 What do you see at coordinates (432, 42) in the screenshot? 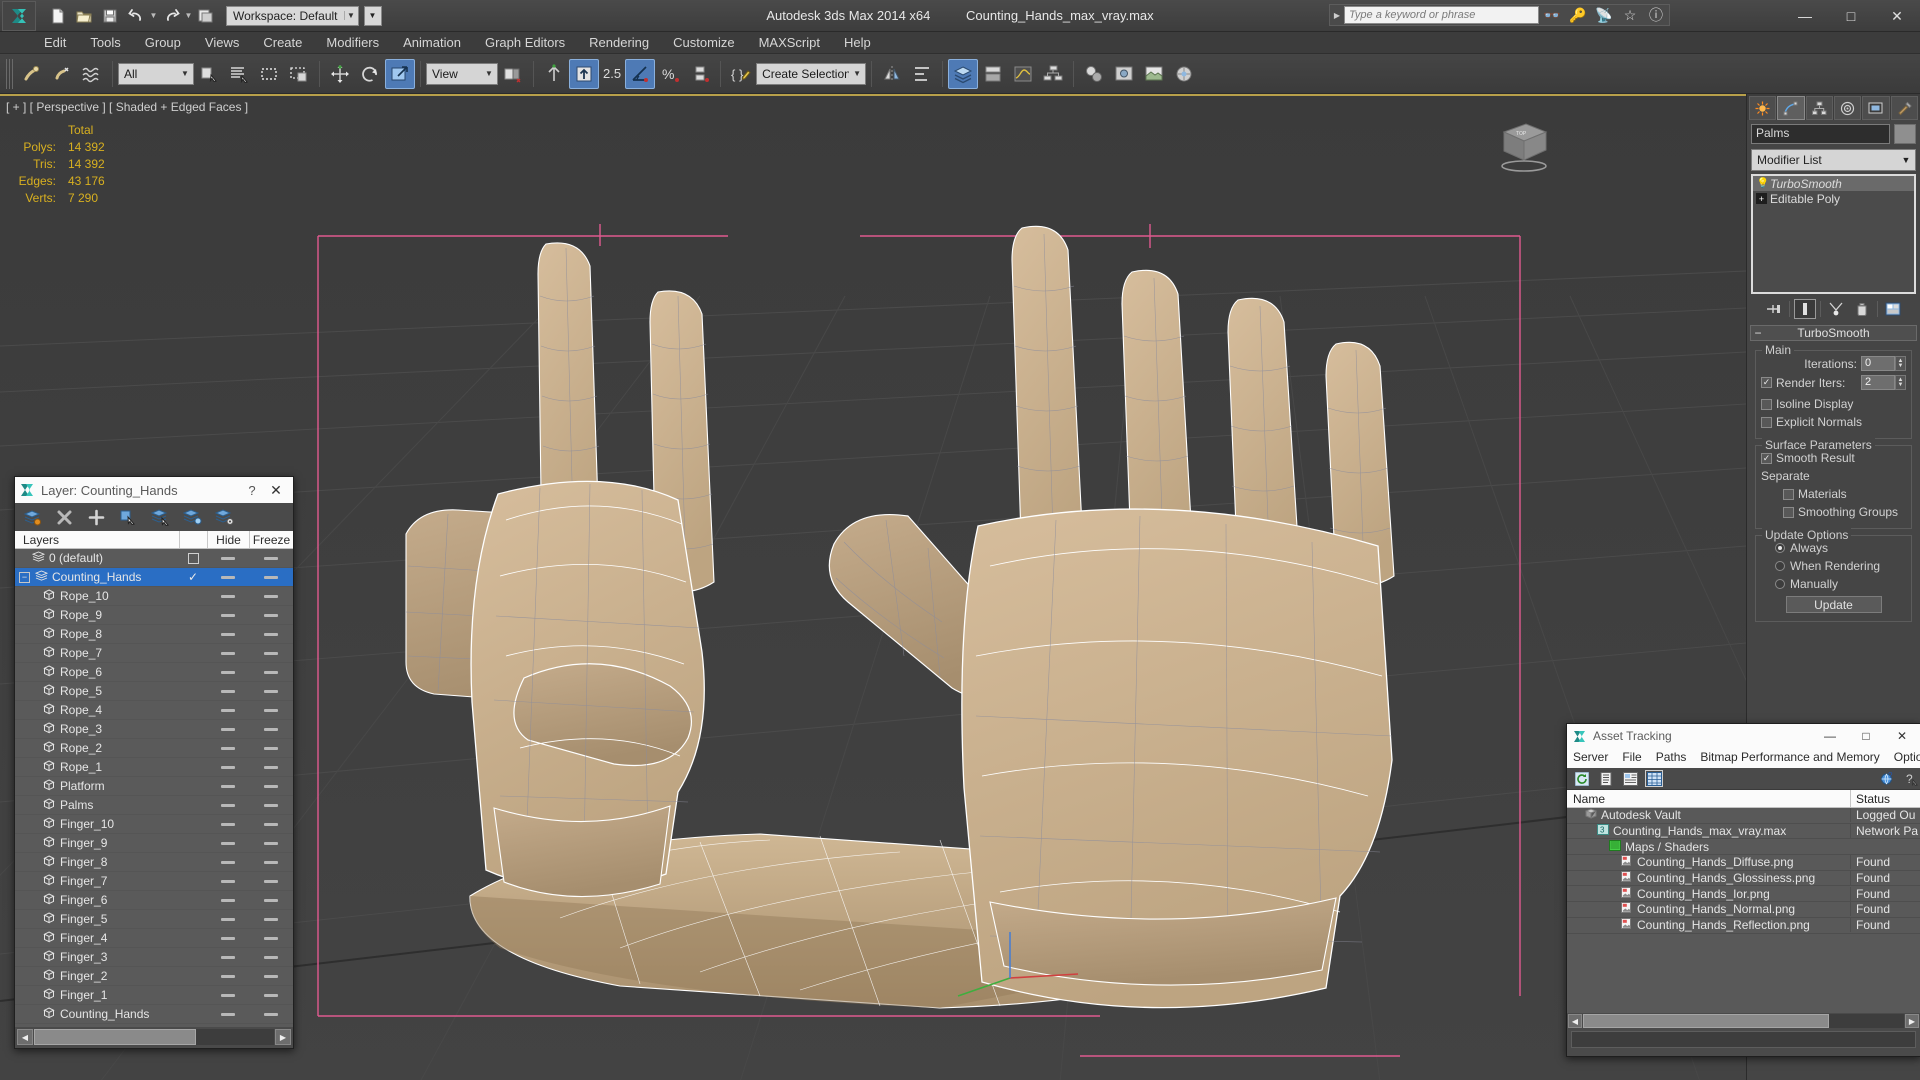
I see `menu-animation: Animation` at bounding box center [432, 42].